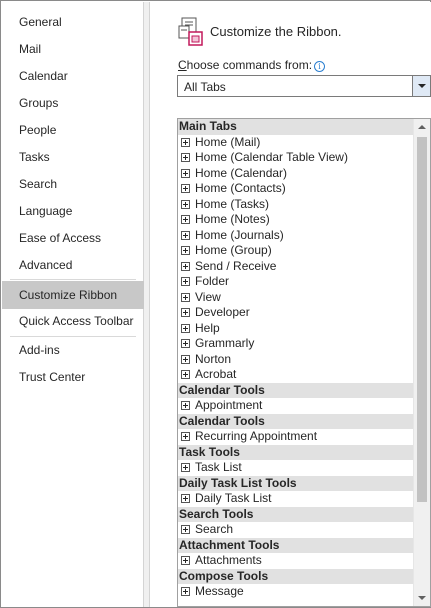 The image size is (431, 608). I want to click on tree-item-label: Home (Calendar Table View), so click(271, 157).